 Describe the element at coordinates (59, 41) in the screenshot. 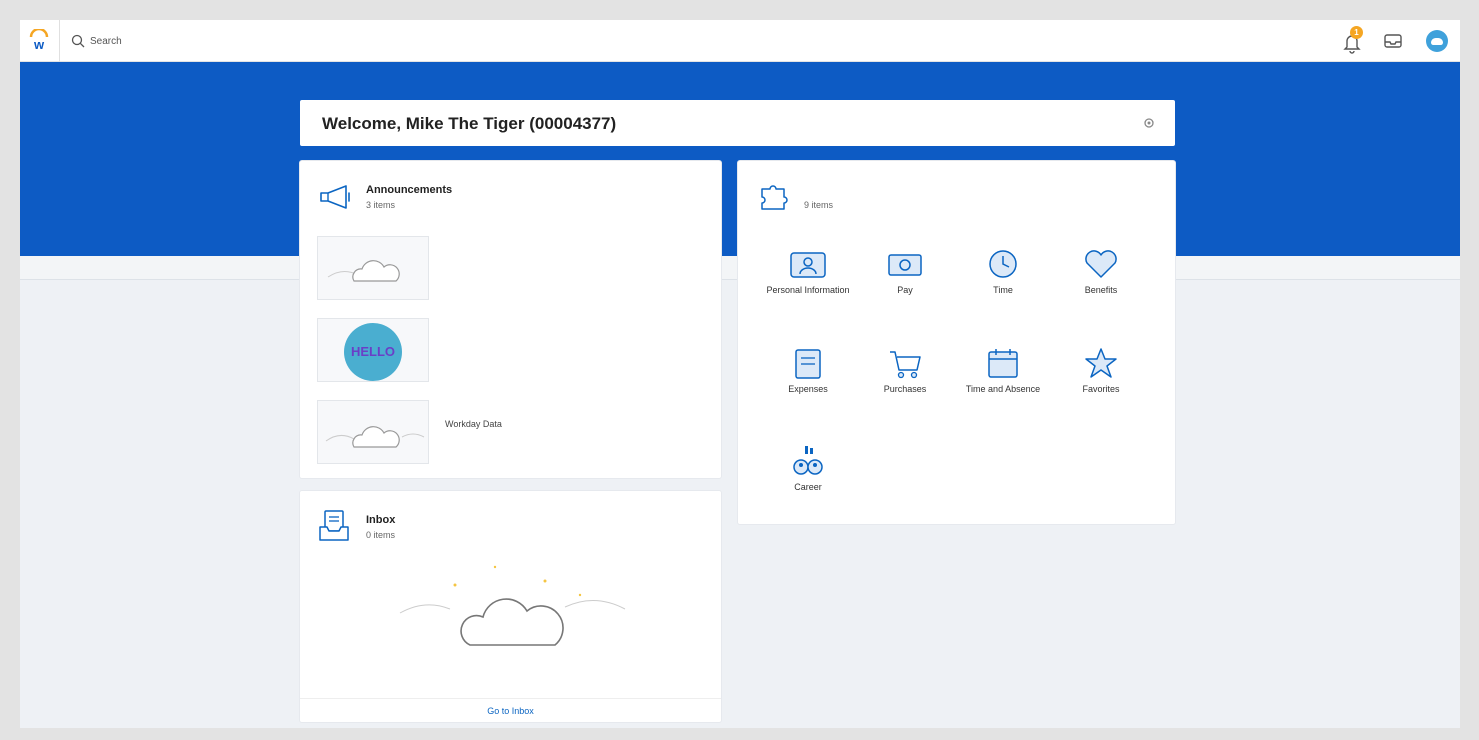

I see `header-divider` at that location.